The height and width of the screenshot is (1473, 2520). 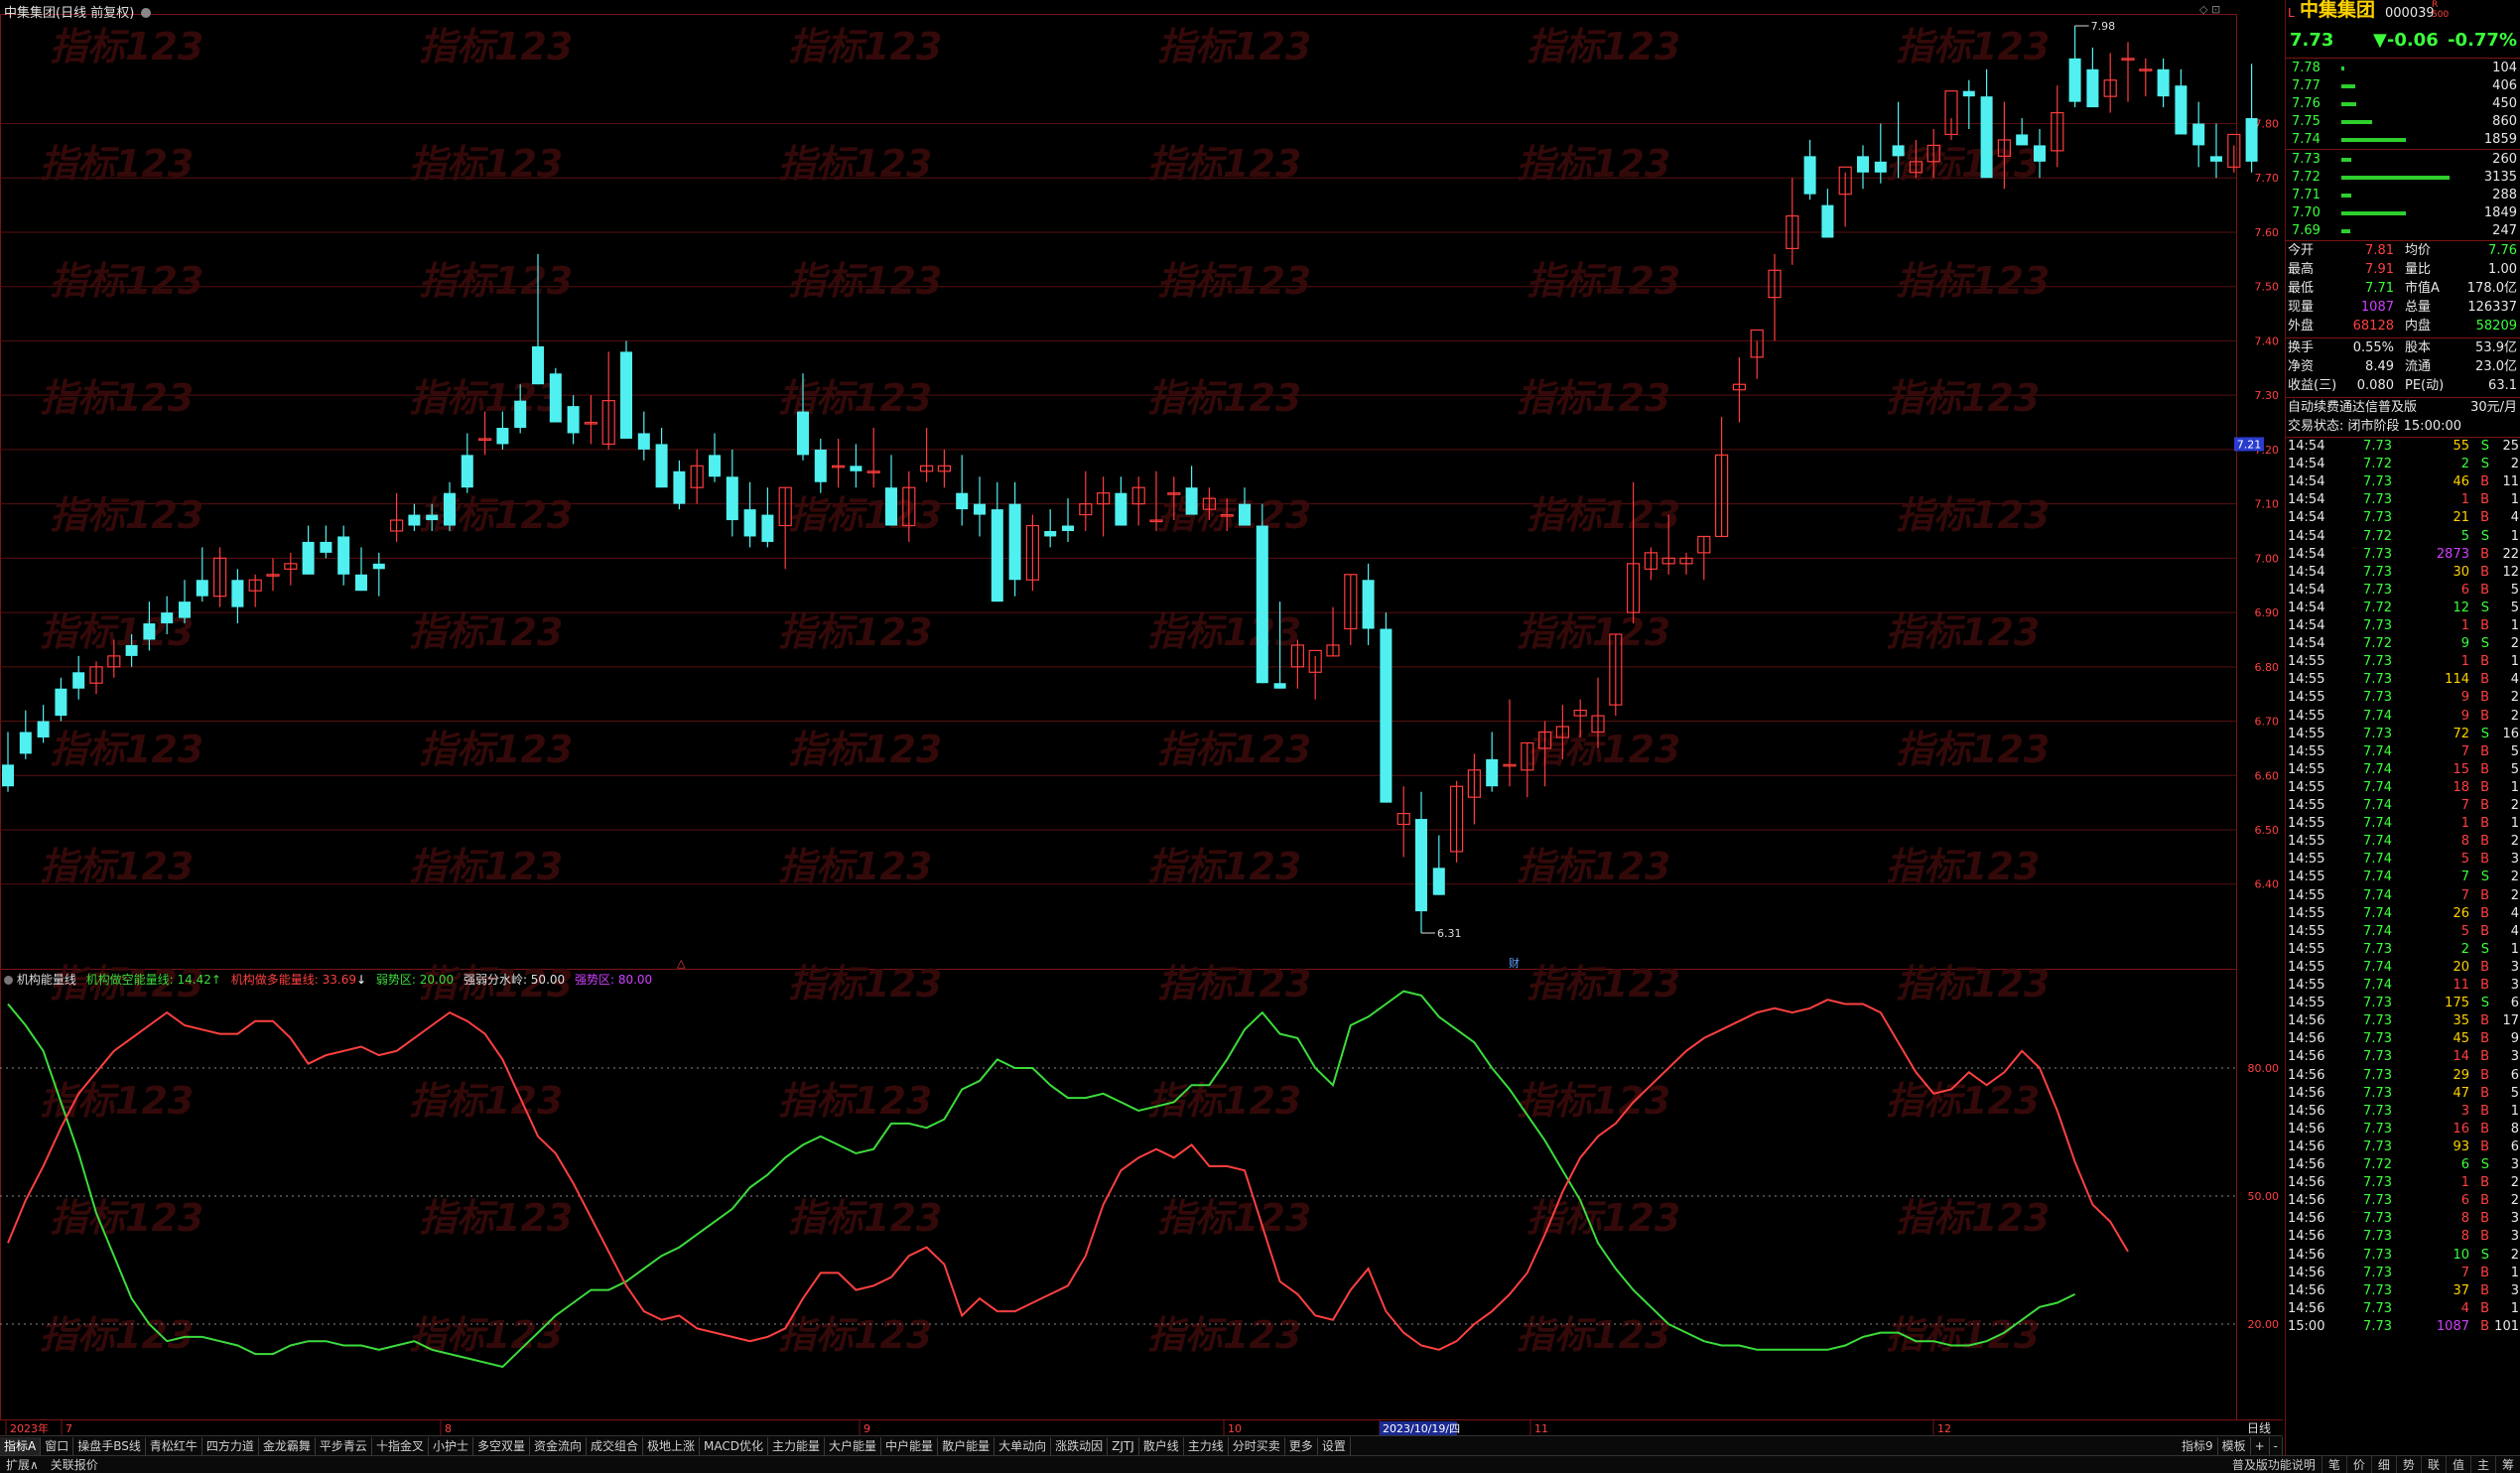 What do you see at coordinates (2403, 842) in the screenshot?
I see `trade-row: 14:55 7.74 8 B 2` at bounding box center [2403, 842].